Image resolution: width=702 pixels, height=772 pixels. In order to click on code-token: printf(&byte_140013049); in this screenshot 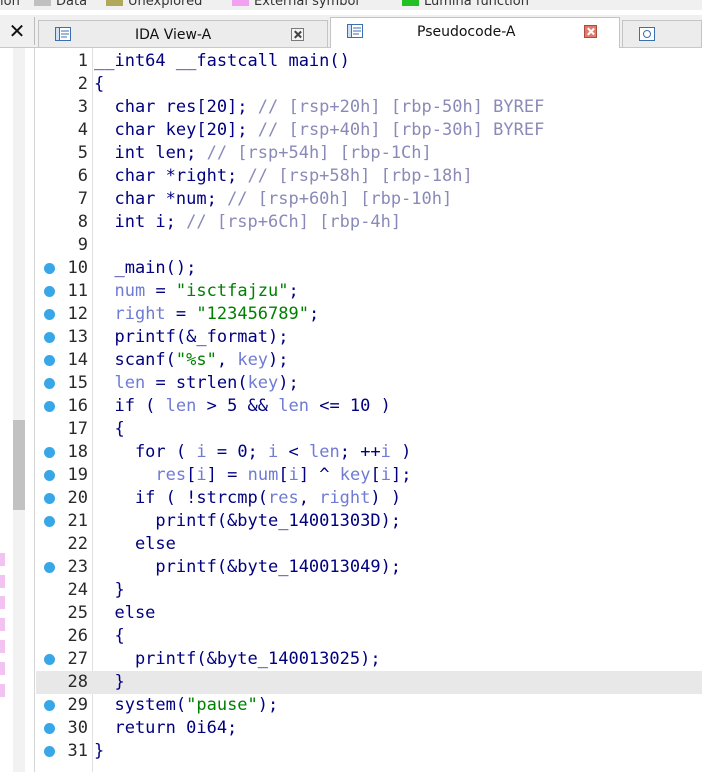, I will do `click(248, 567)`.